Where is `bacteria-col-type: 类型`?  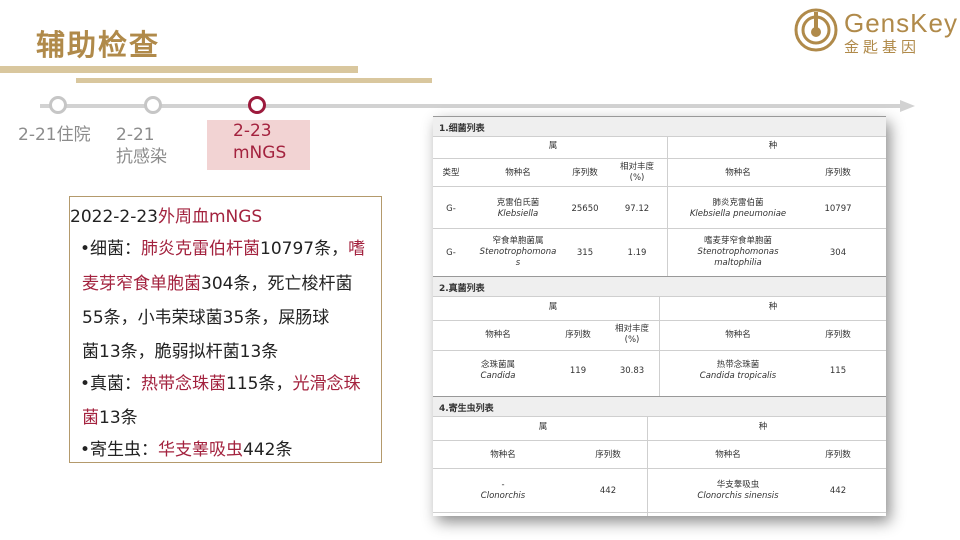
bacteria-col-type: 类型 is located at coordinates (451, 173).